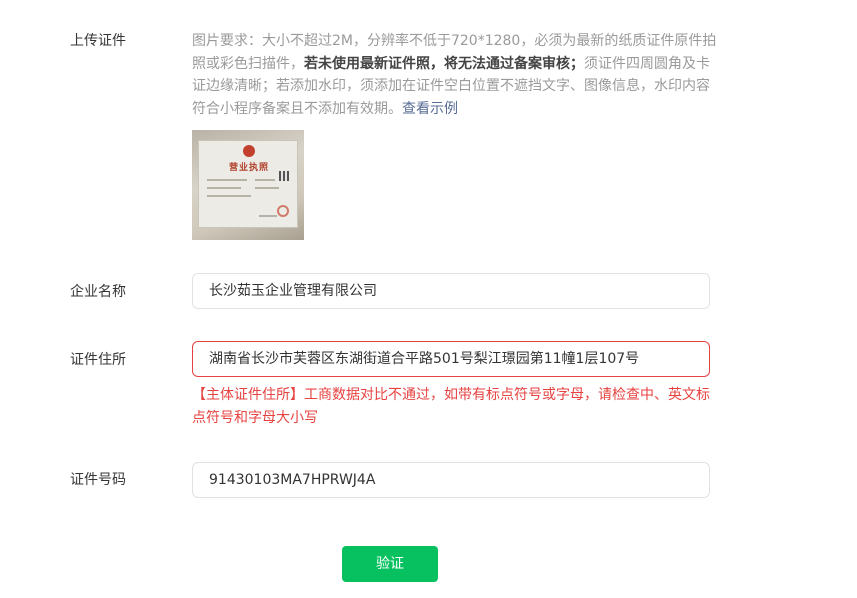 This screenshot has height=598, width=857. I want to click on uploaded-license-thumbnail: 营业执照, so click(248, 185).